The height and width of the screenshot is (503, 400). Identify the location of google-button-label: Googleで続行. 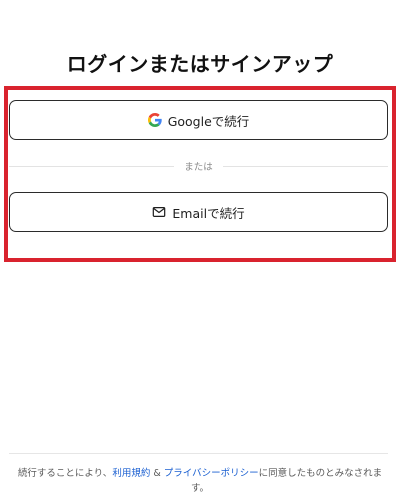
(208, 121).